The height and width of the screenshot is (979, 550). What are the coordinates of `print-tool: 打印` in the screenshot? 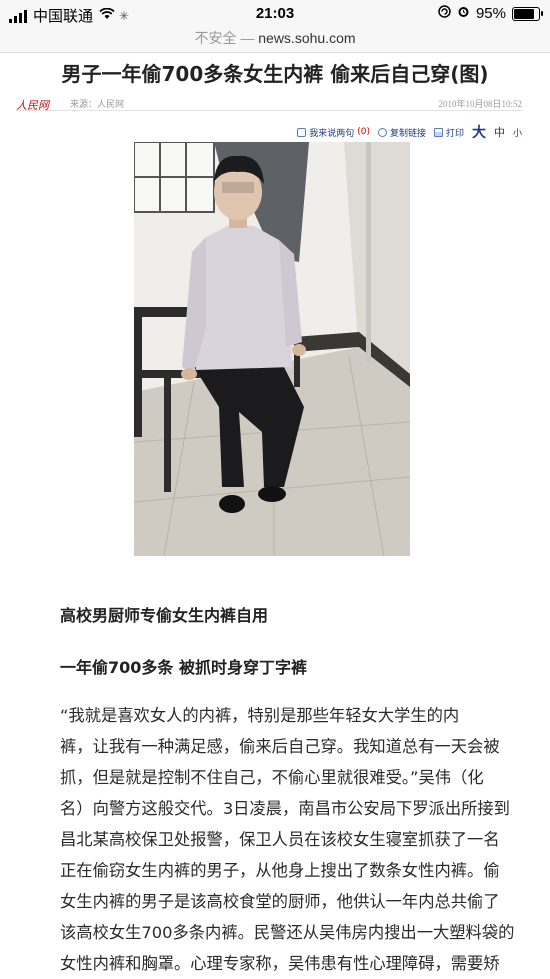 It's located at (448, 132).